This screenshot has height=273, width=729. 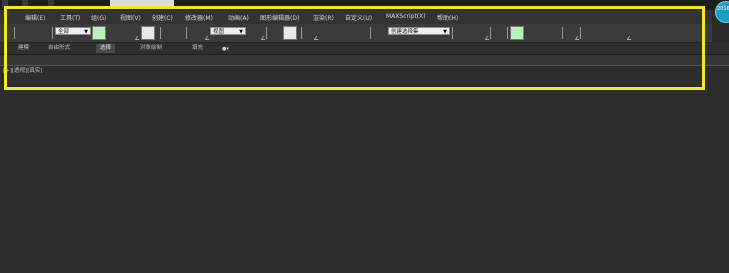 I want to click on app-badge: 2016, so click(x=721, y=11).